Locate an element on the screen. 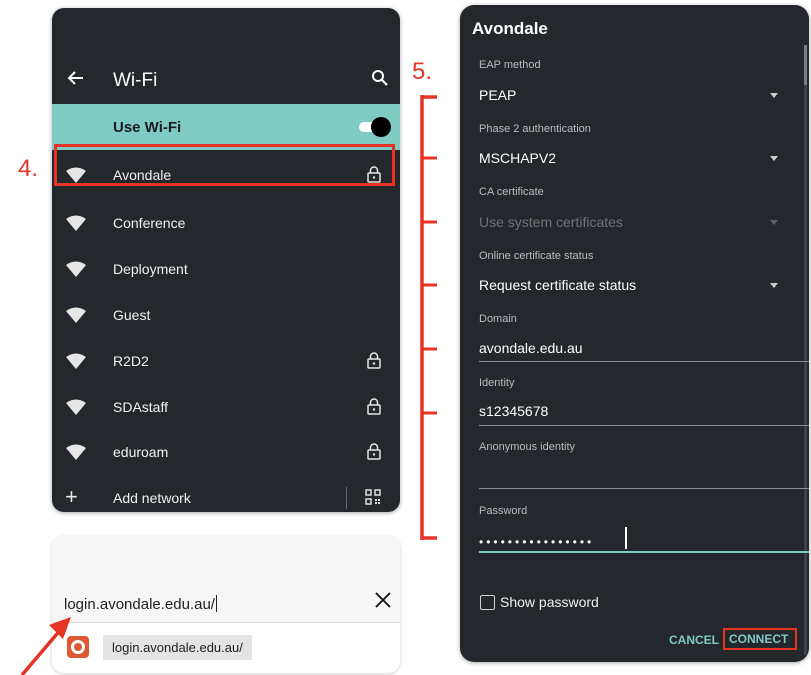  cancel-button: CANCEL is located at coordinates (694, 640).